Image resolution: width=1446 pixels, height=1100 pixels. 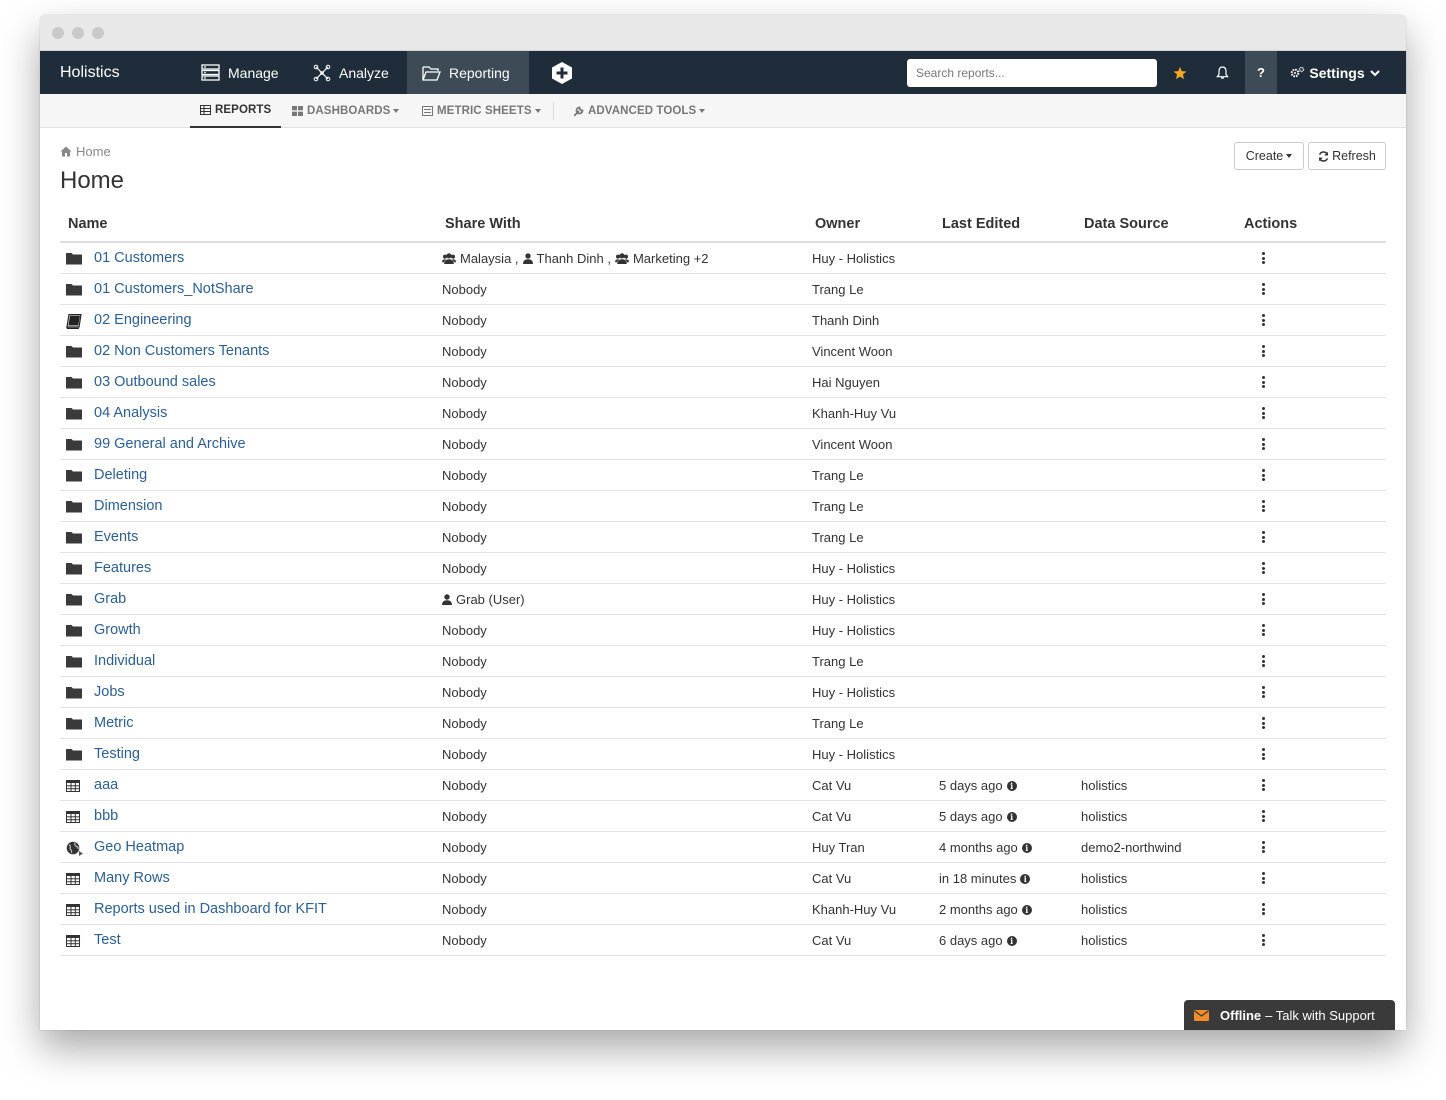 I want to click on table-row: Features Nobody Huy - Holistics, so click(x=723, y=568).